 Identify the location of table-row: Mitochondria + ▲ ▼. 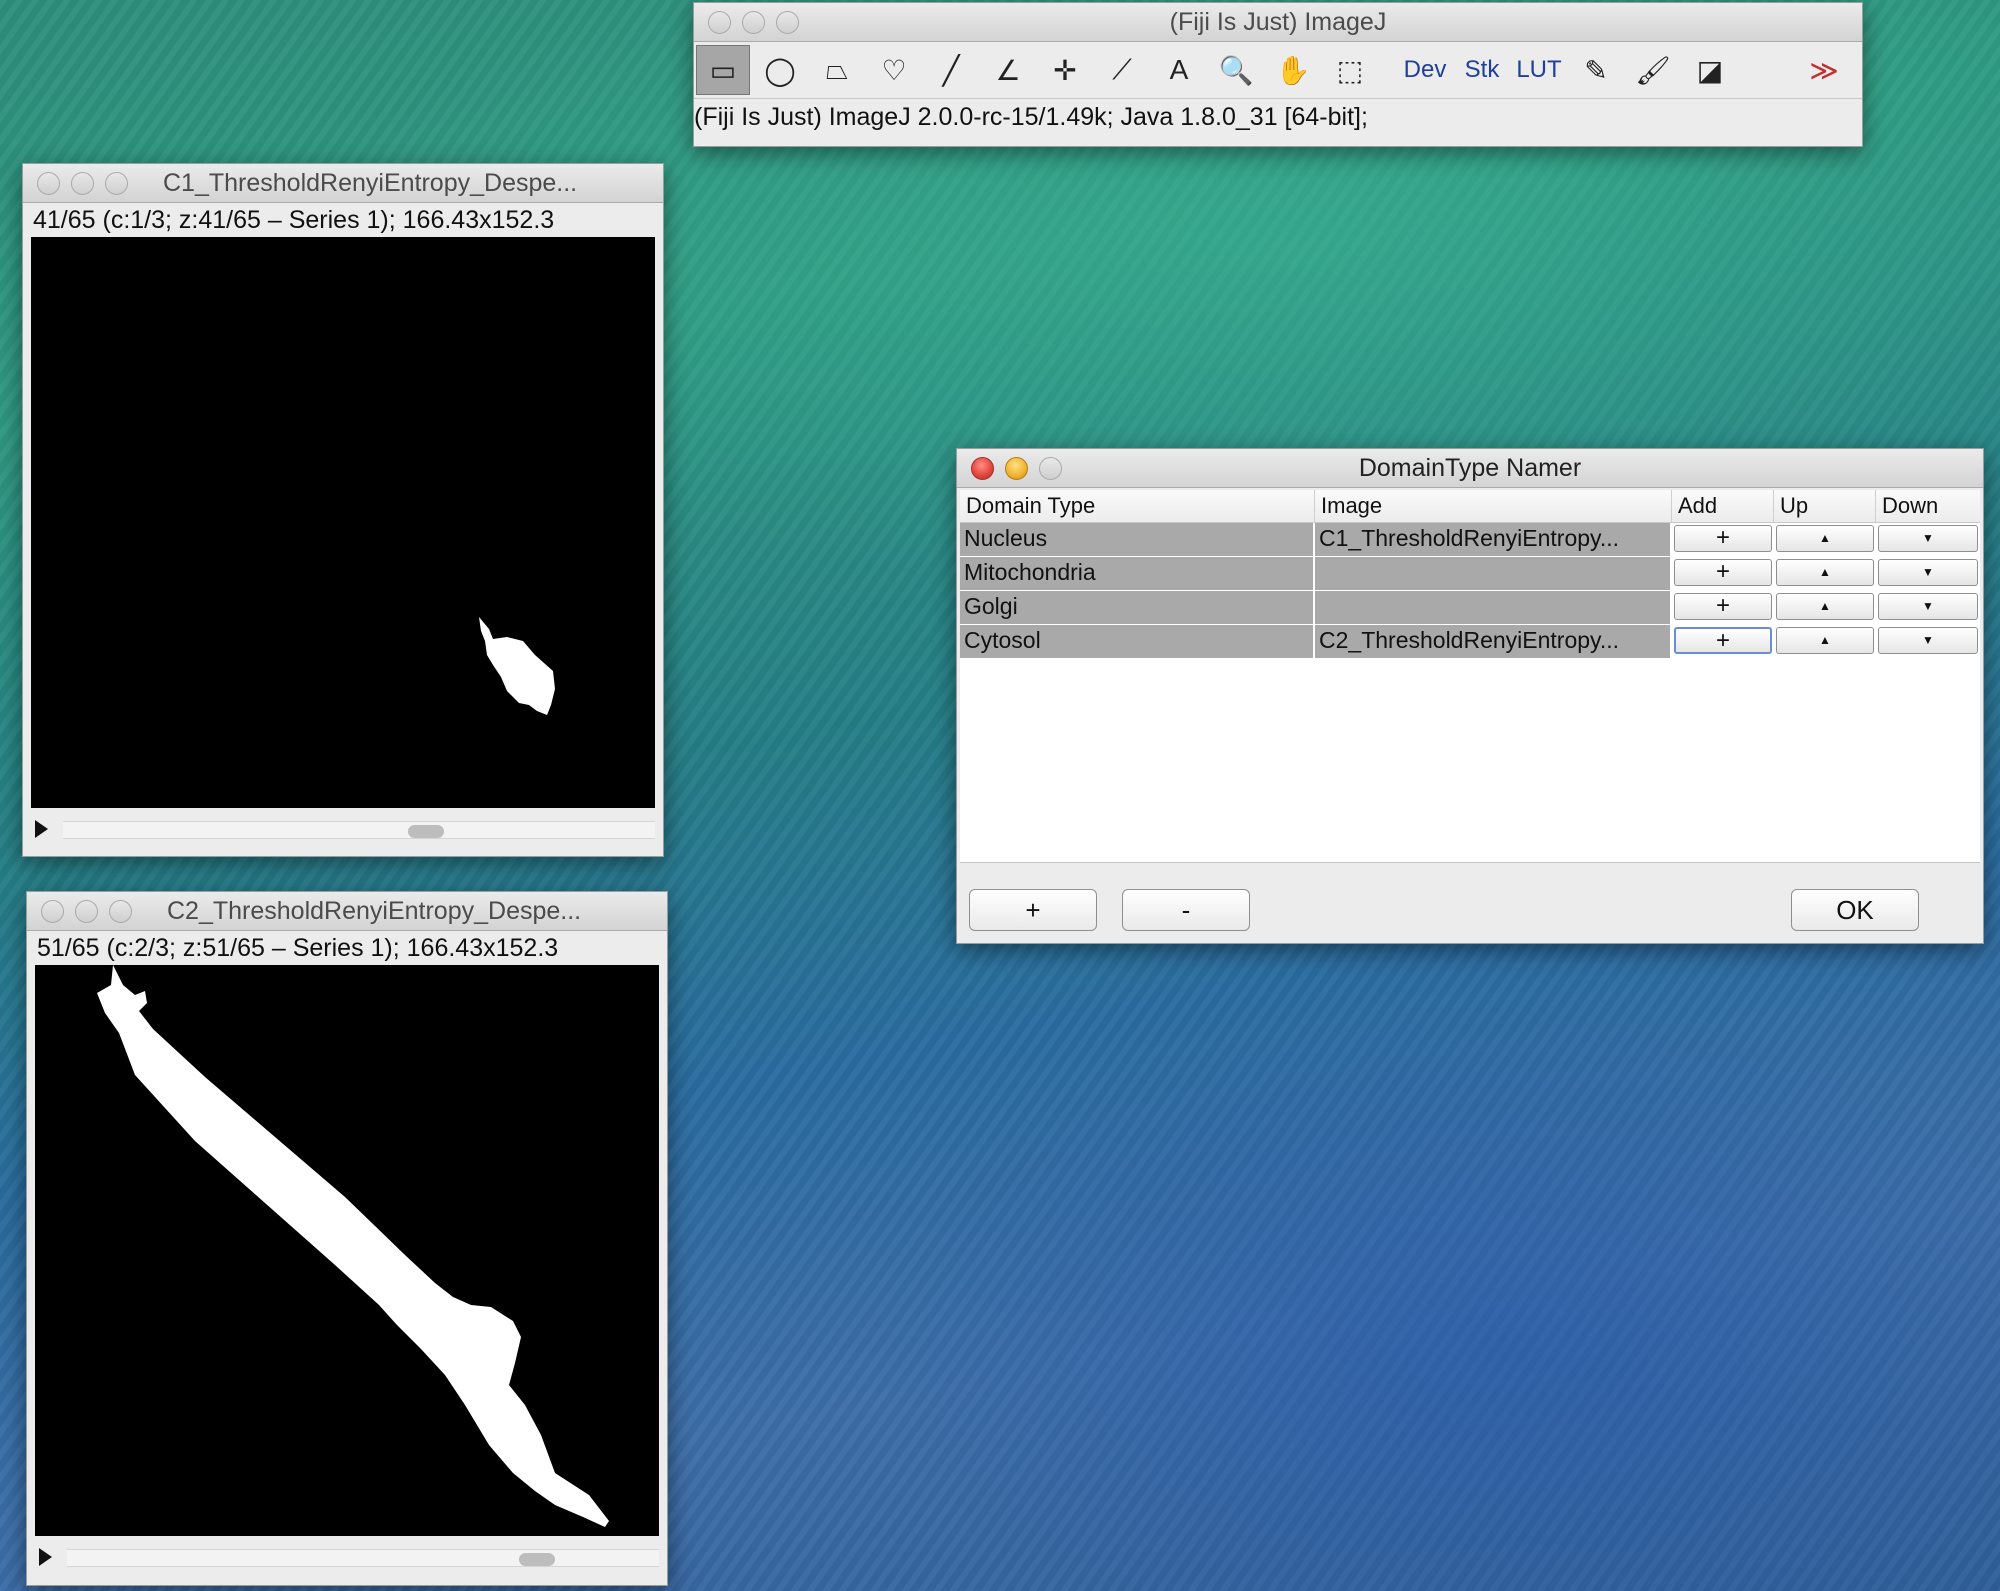
(1470, 574).